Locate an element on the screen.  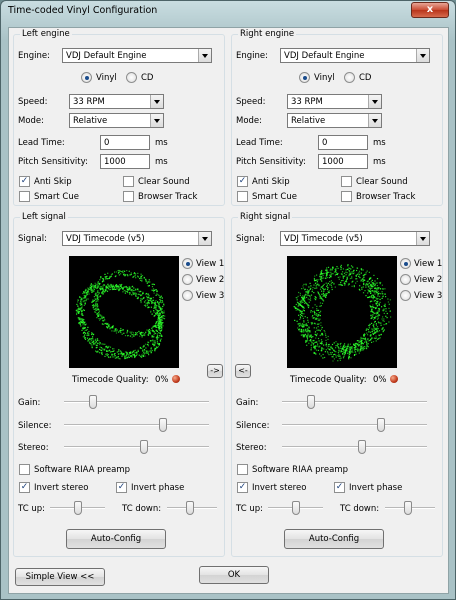
view-1-label: View 1 is located at coordinates (428, 264).